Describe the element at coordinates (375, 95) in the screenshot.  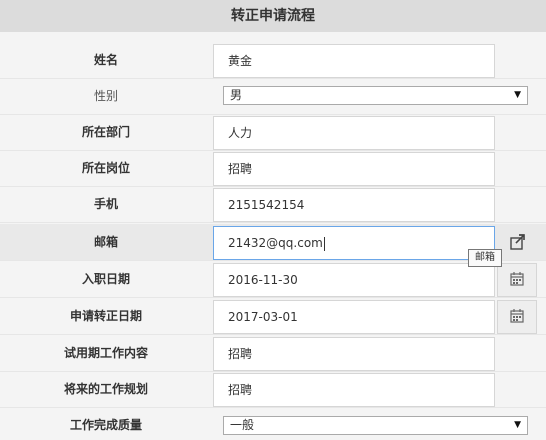
I see `gender-select: 男 ▼` at that location.